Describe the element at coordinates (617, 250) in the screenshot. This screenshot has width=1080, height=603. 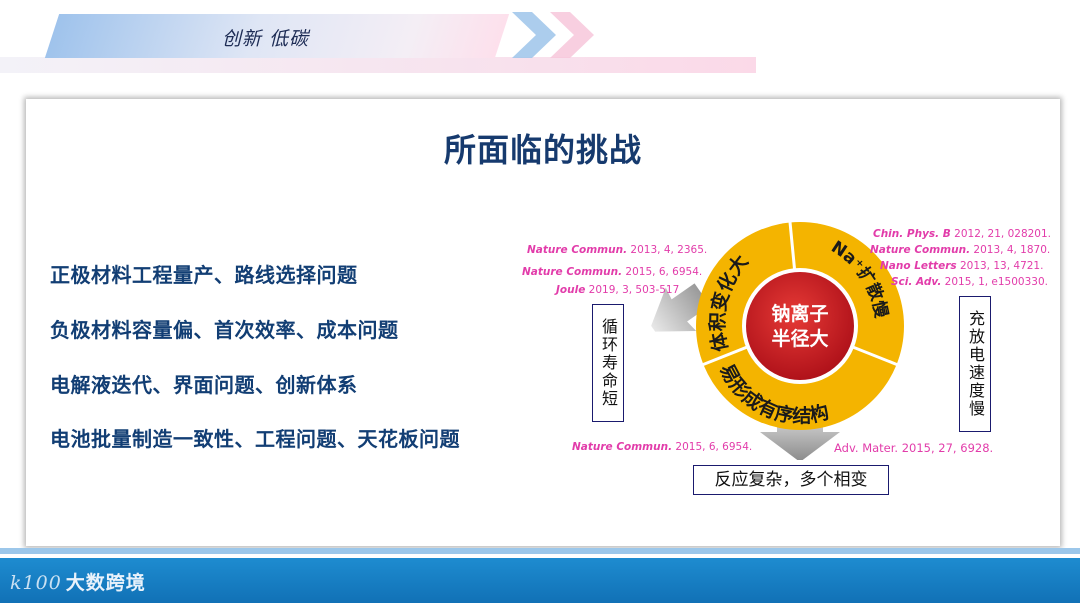
I see `reference-left-1: Nature Commun. 2013, 4, 2365.` at that location.